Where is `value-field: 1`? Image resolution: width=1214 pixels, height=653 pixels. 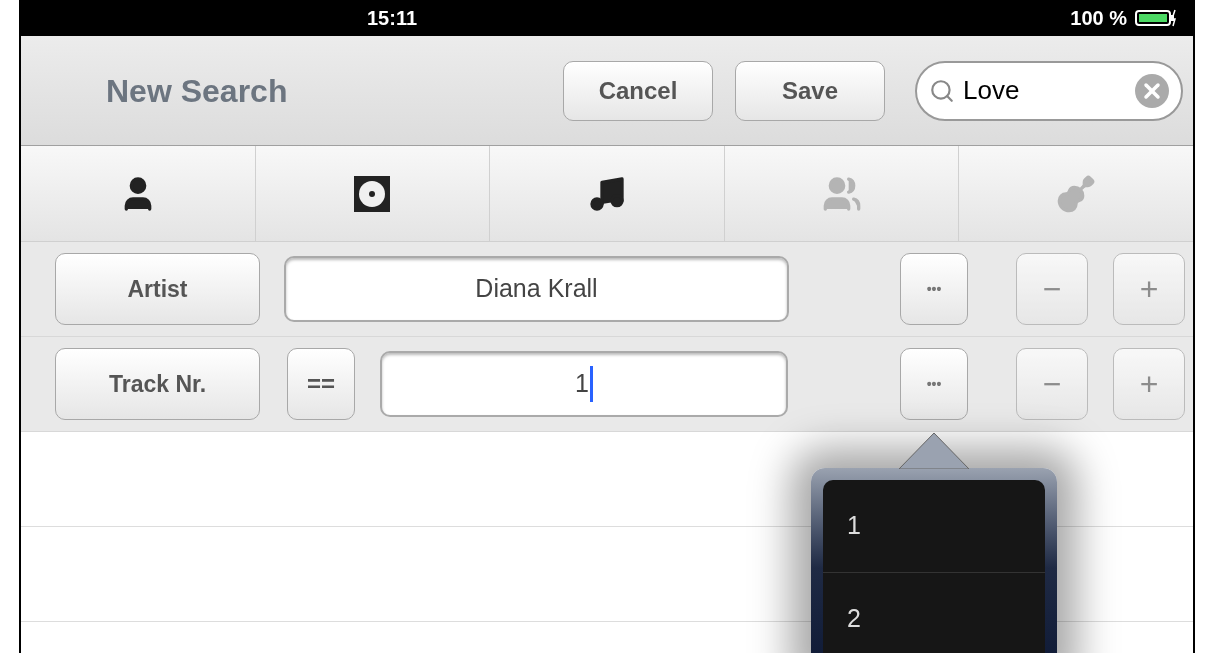
value-field: 1 is located at coordinates (584, 384).